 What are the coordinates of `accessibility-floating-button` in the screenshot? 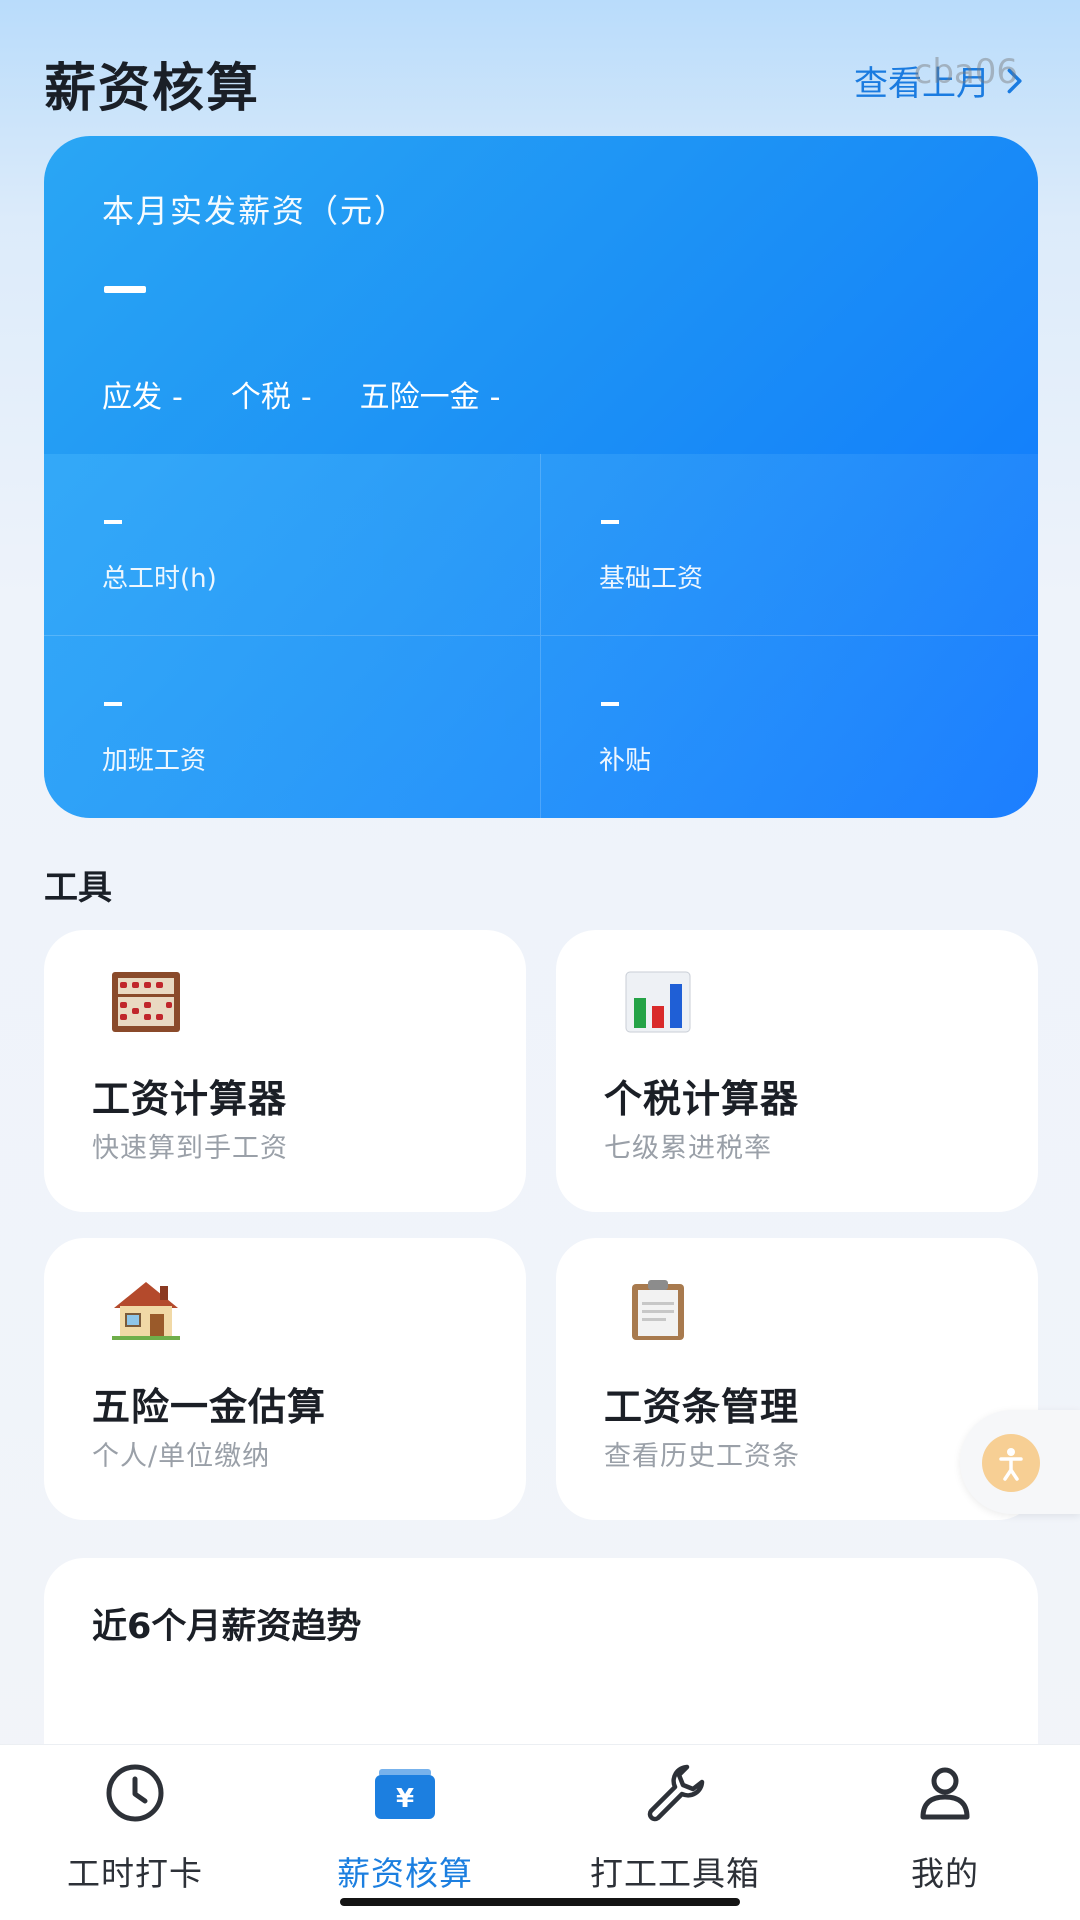 It's located at (1020, 1462).